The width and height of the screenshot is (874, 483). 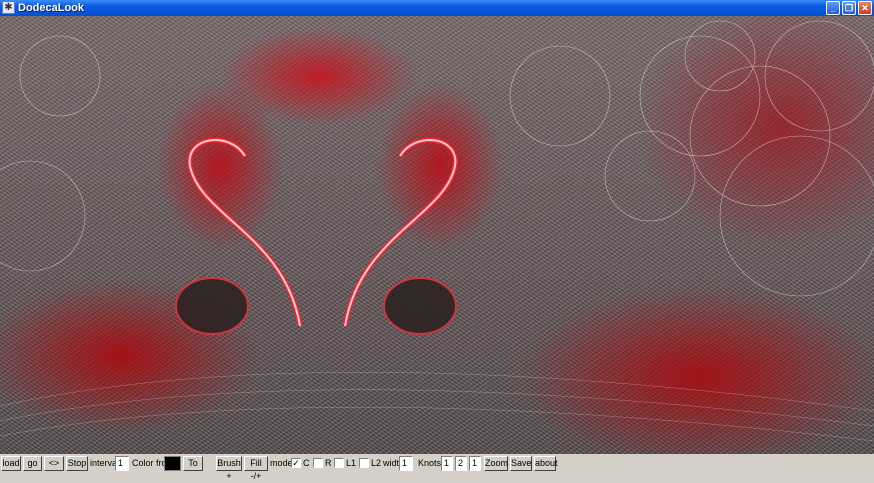 I want to click on knot2-input: 2, so click(x=461, y=463).